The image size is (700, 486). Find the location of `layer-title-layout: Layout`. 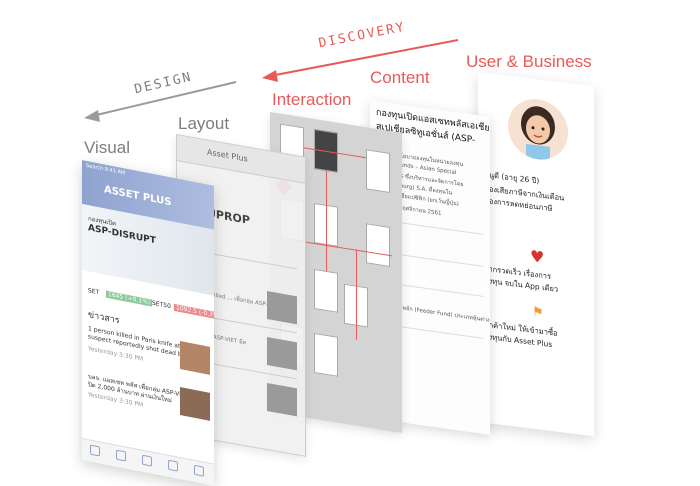

layer-title-layout: Layout is located at coordinates (204, 123).